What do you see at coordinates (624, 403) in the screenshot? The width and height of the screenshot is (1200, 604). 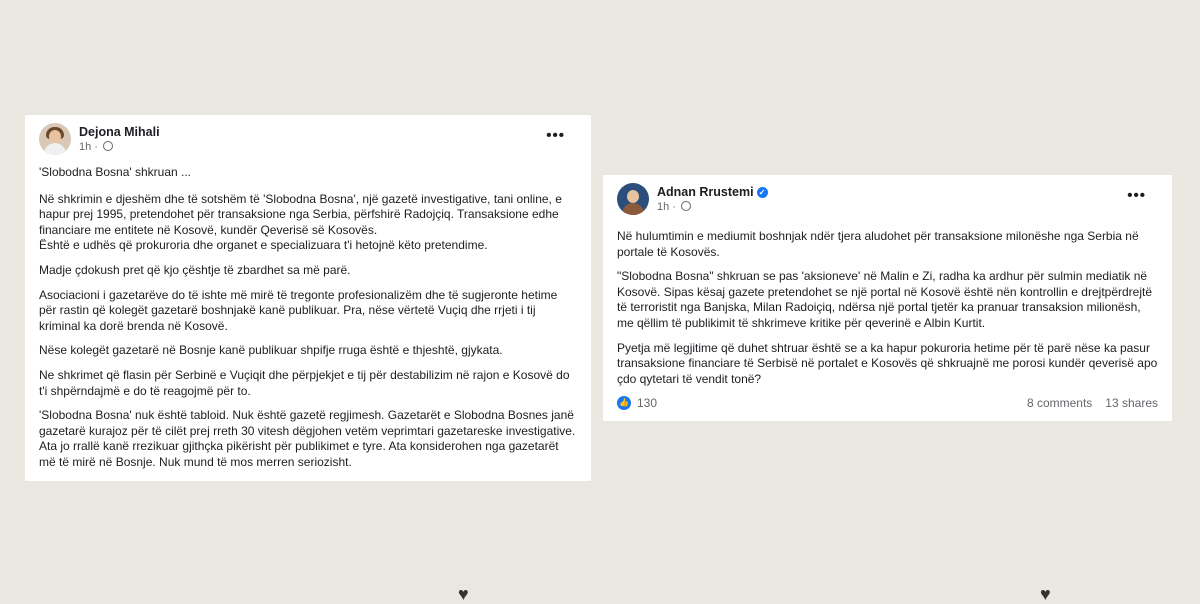 I see `like-reaction-icon: 👍` at bounding box center [624, 403].